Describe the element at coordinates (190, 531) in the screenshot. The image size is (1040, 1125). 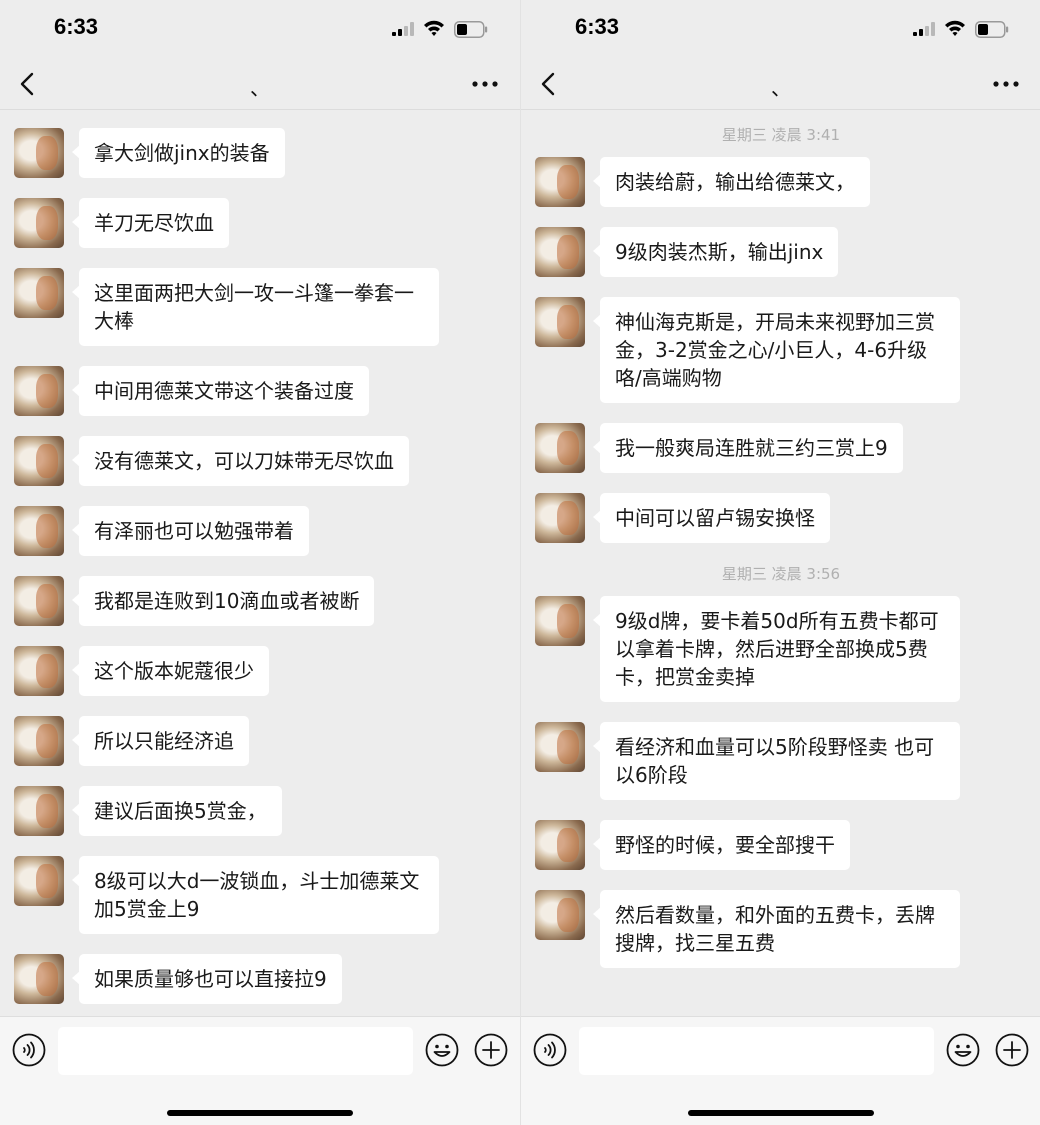
I see `message-bubble: 有泽丽也可以勉强带着` at that location.